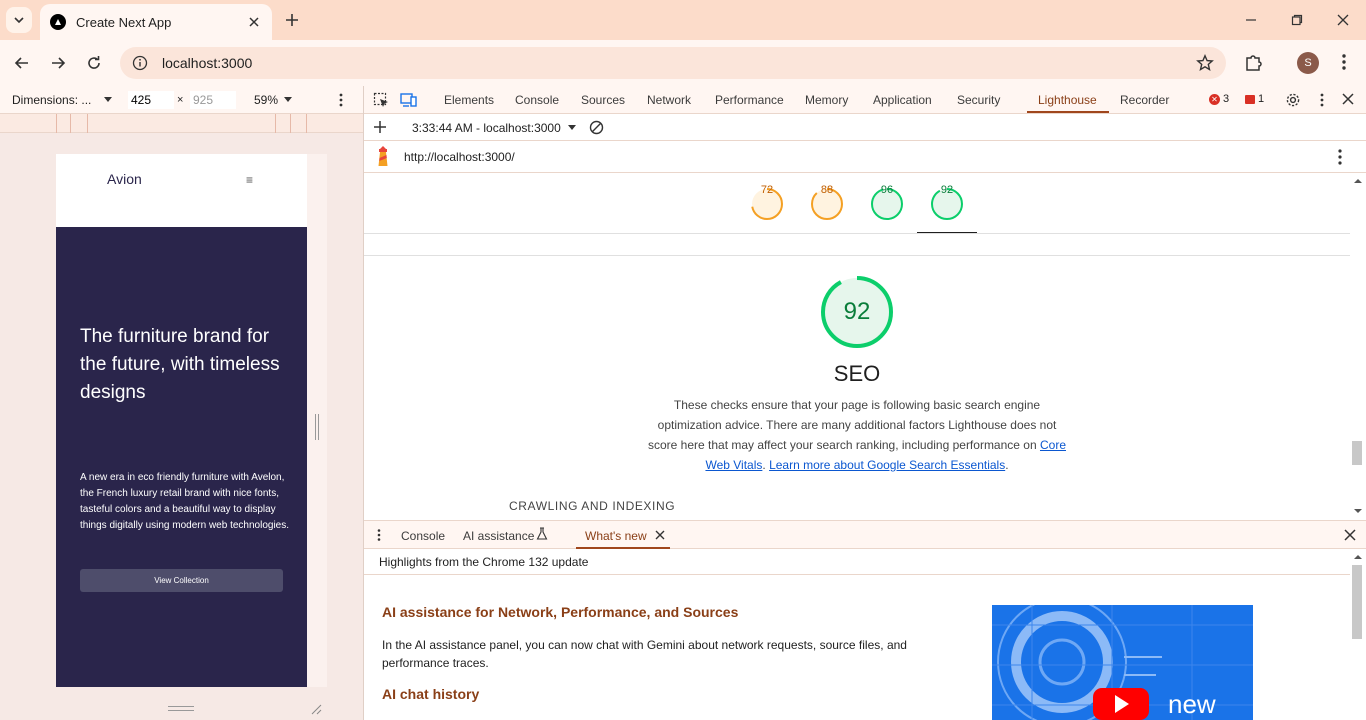  What do you see at coordinates (542, 535) in the screenshot?
I see `experiment-flask-icon` at bounding box center [542, 535].